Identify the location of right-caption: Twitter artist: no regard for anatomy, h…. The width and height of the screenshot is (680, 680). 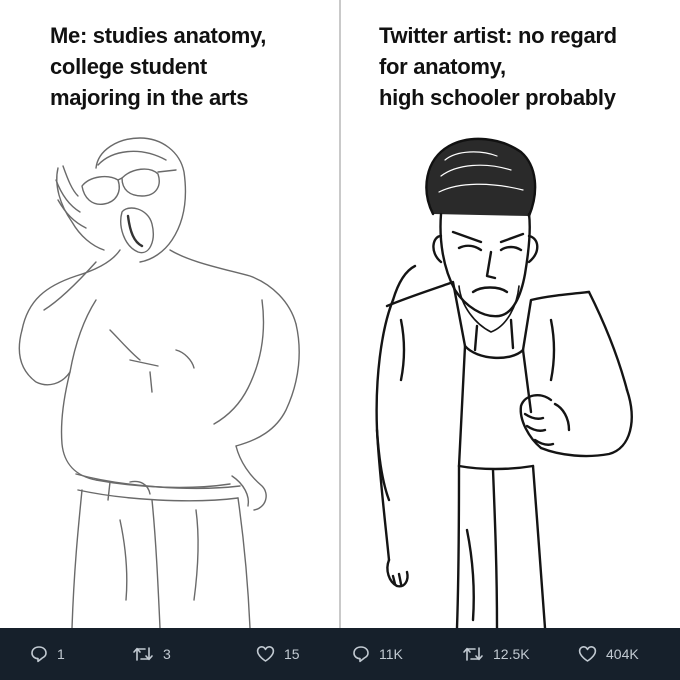
(498, 66).